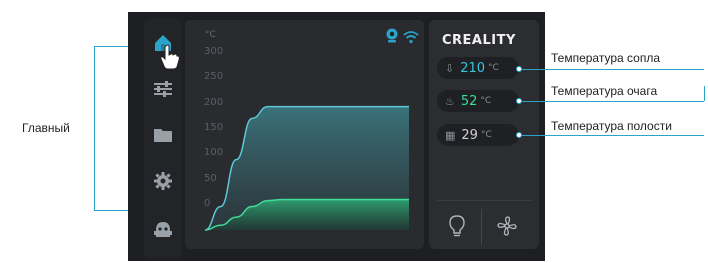  What do you see at coordinates (450, 68) in the screenshot?
I see `nozzle-icon: ⇩` at bounding box center [450, 68].